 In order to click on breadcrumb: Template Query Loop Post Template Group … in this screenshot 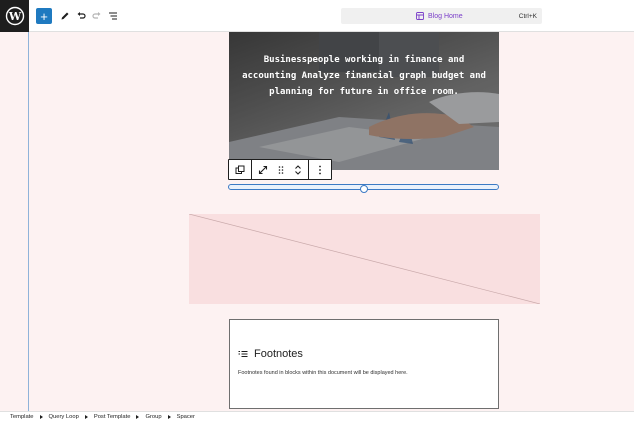, I will do `click(317, 416)`.